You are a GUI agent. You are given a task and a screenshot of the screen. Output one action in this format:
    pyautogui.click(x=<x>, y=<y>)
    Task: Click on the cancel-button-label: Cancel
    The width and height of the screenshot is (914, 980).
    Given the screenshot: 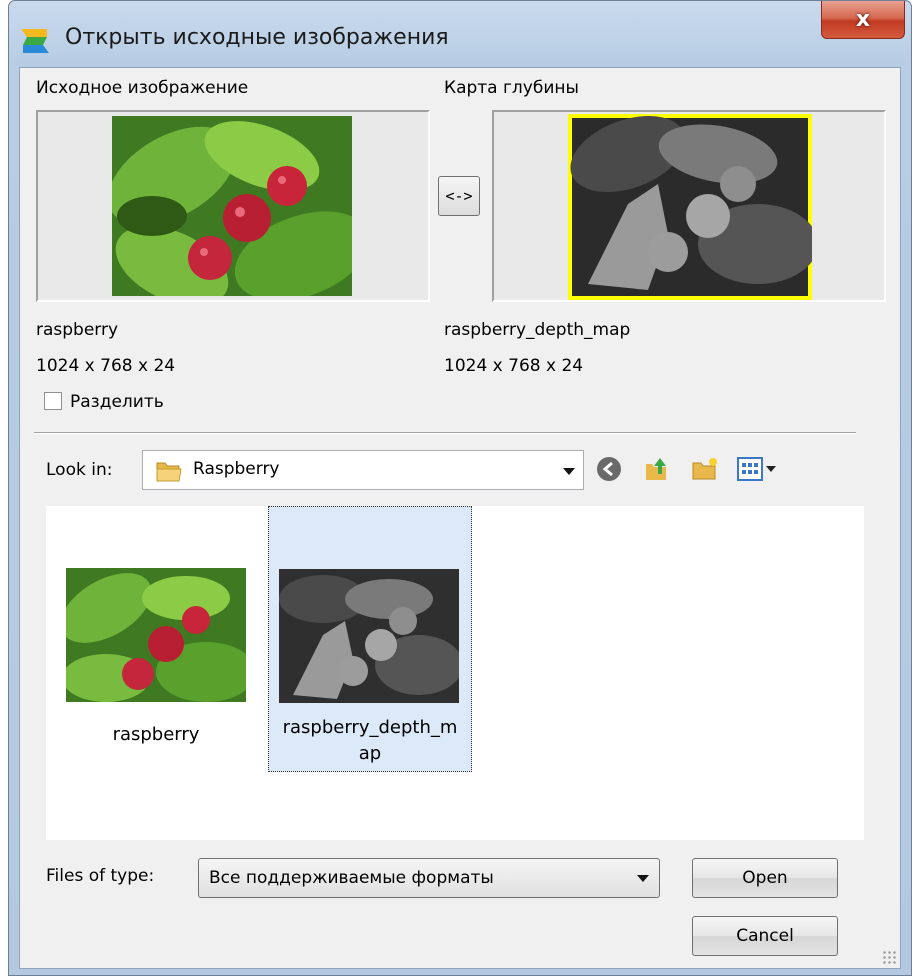 What is the action you would take?
    pyautogui.click(x=765, y=936)
    